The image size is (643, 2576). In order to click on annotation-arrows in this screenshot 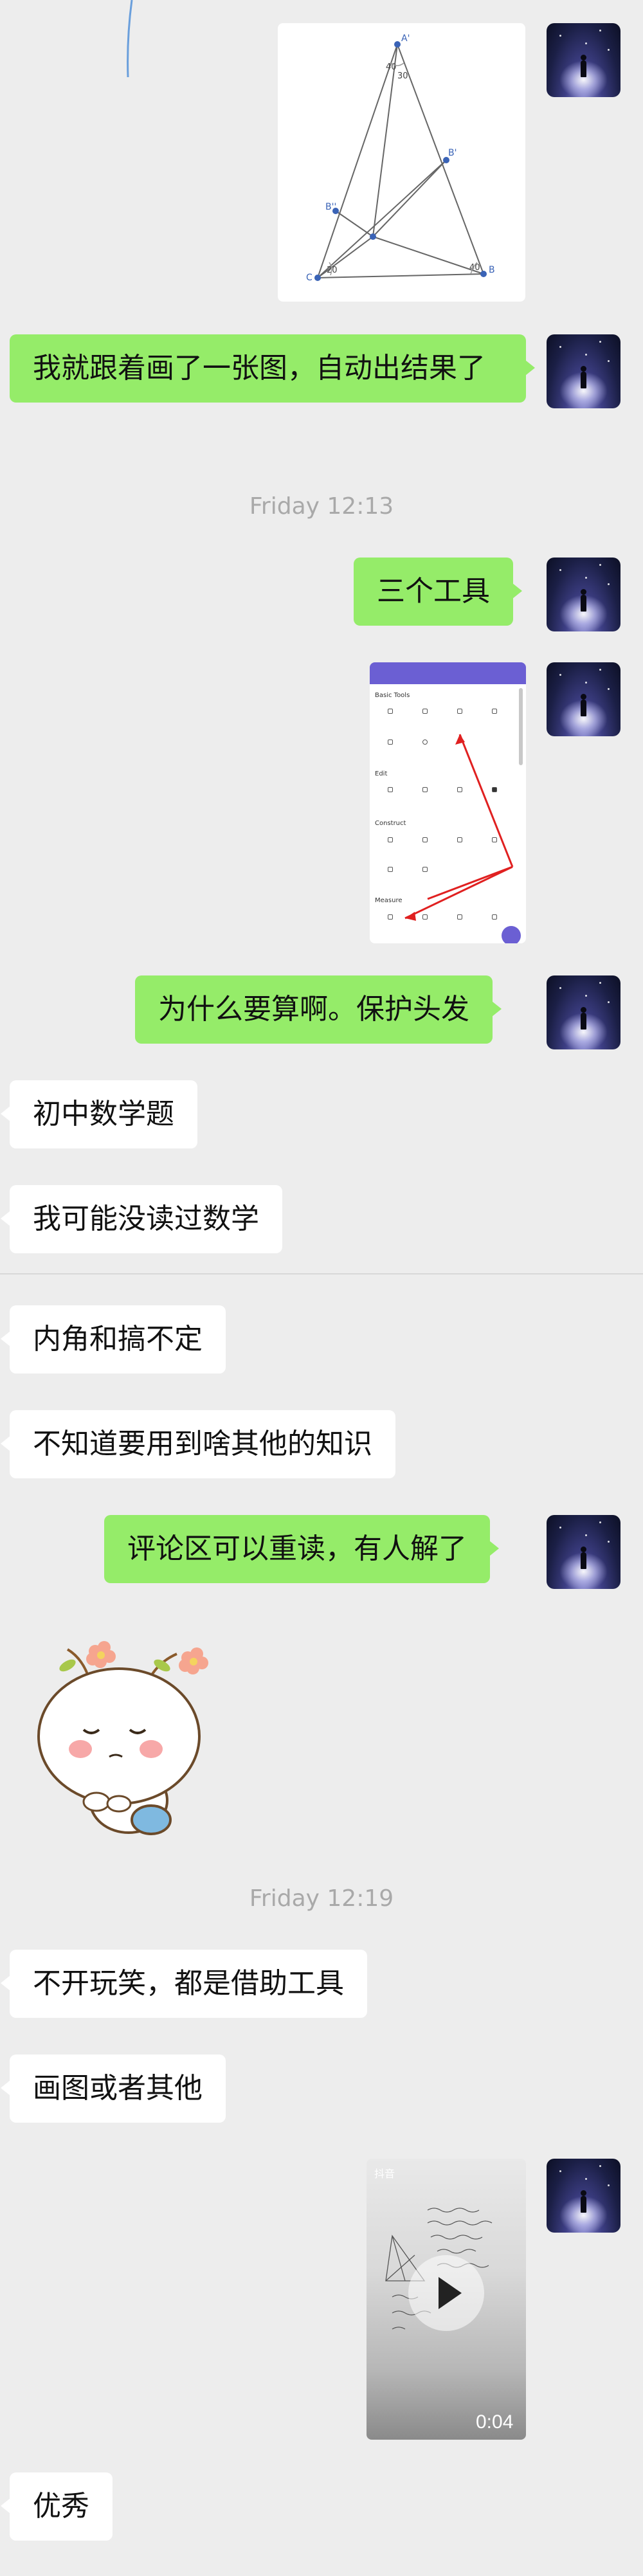, I will do `click(459, 827)`.